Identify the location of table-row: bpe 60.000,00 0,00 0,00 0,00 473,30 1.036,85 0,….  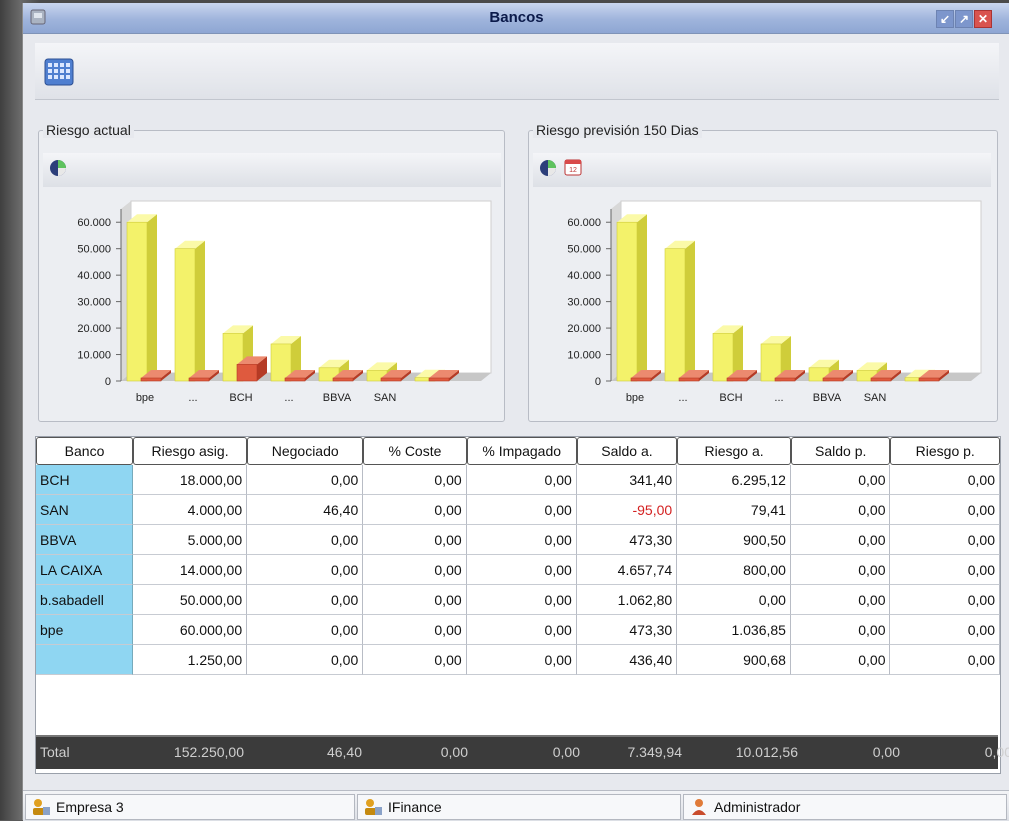
(518, 630).